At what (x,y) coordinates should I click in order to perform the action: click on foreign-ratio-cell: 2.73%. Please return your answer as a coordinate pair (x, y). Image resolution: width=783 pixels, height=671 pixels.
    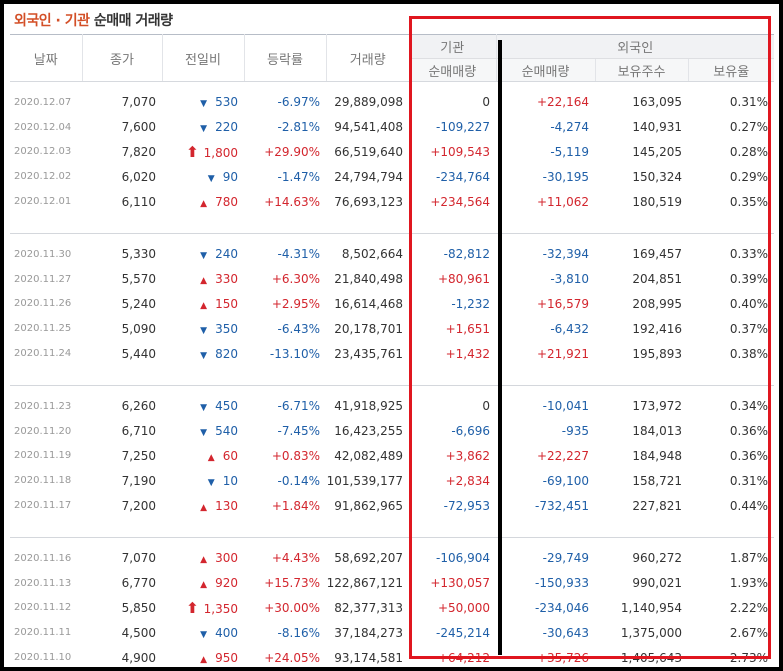
    Looking at the image, I should click on (748, 657).